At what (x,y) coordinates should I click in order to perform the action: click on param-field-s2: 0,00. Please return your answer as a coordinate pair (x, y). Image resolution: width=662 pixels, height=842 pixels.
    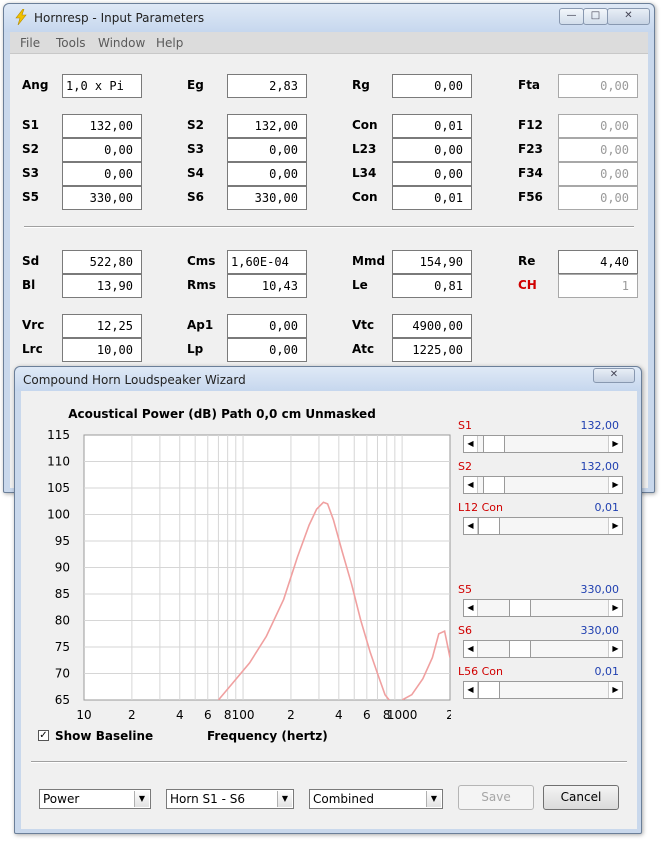
    Looking at the image, I should click on (102, 150).